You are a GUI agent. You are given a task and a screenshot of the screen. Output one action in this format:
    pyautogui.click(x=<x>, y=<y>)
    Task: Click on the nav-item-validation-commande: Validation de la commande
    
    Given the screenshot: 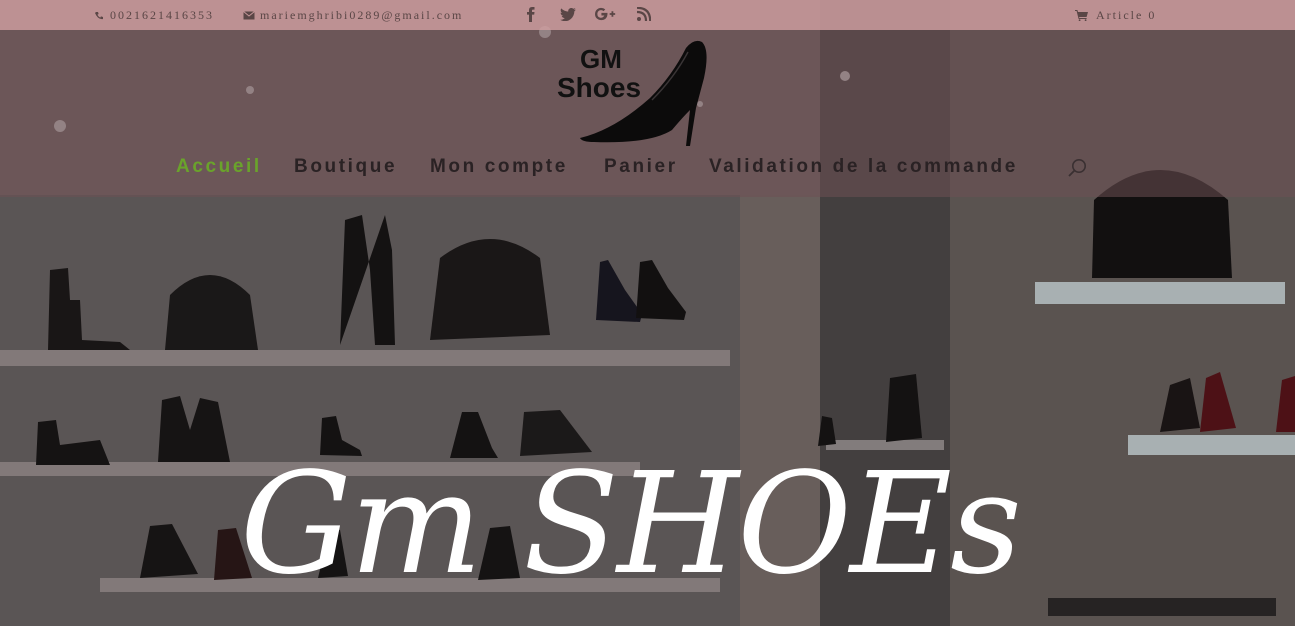 What is the action you would take?
    pyautogui.click(x=863, y=167)
    